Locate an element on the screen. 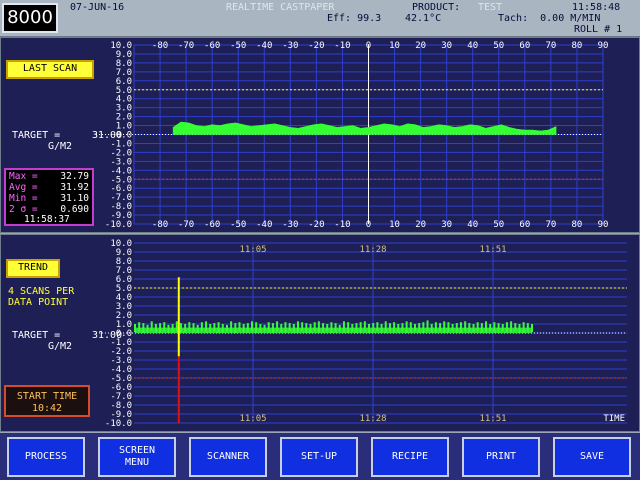 The image size is (640, 480). scan-x-tick-top: -60 is located at coordinates (212, 46).